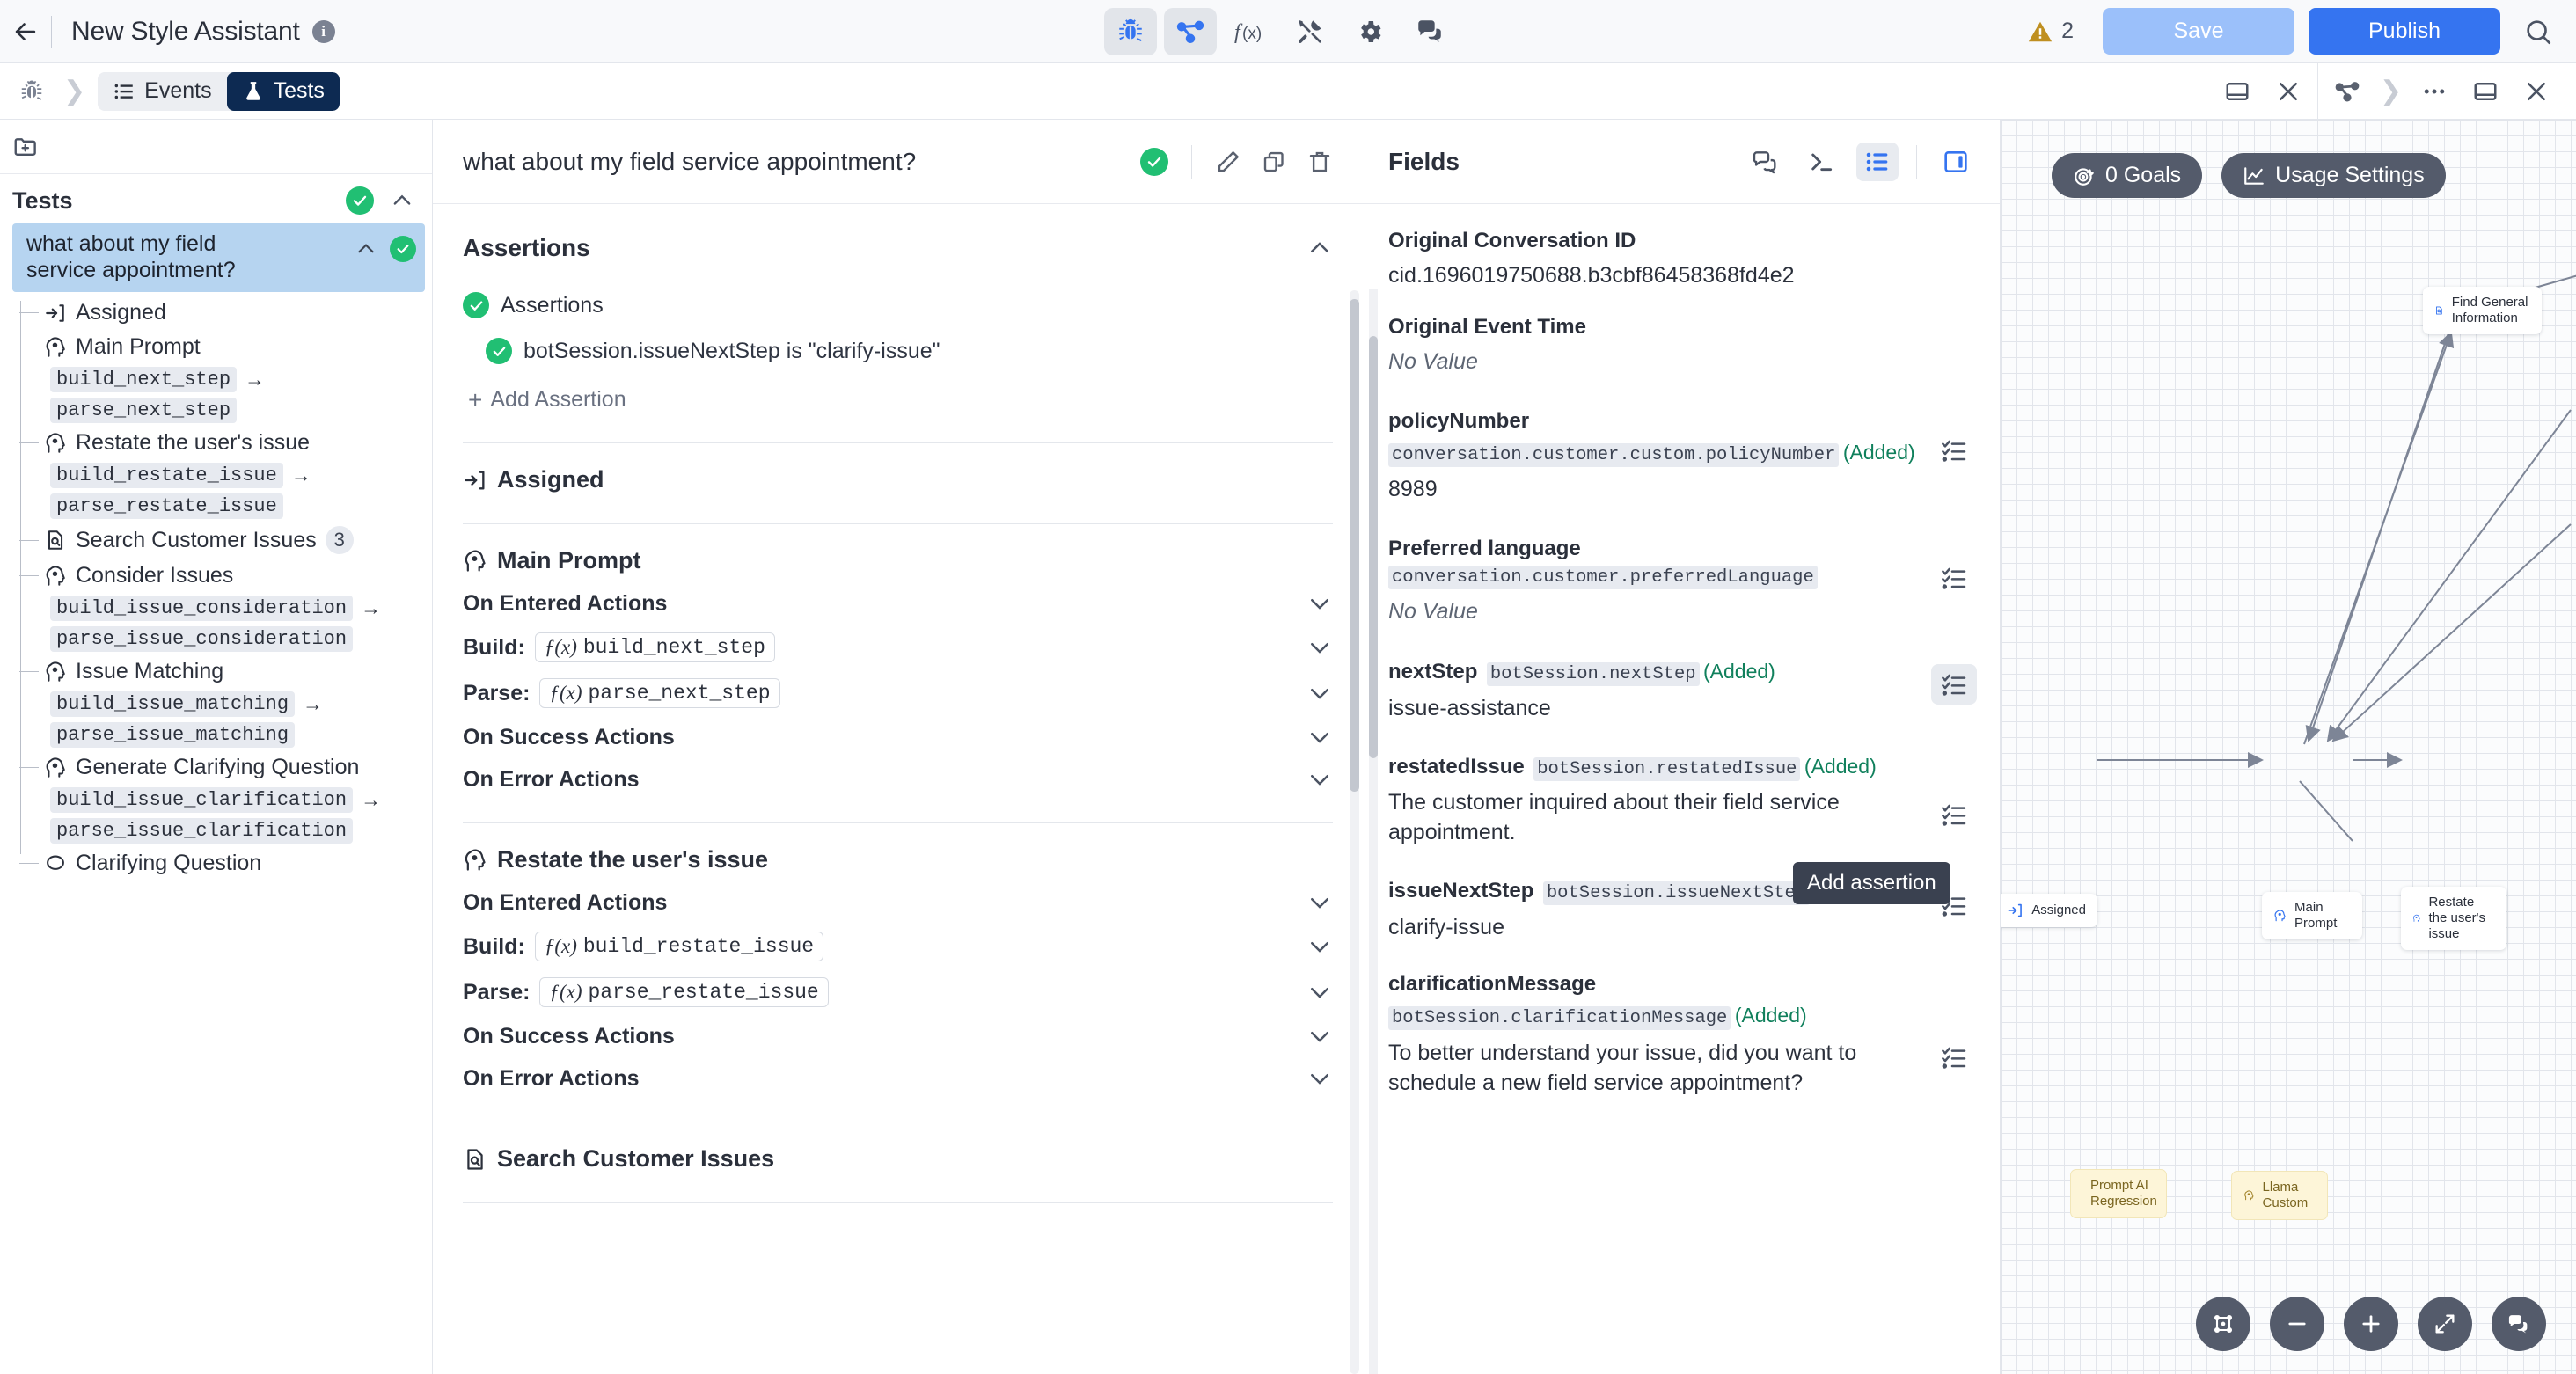 The width and height of the screenshot is (2576, 1374). I want to click on close-panel-button-left, so click(2288, 91).